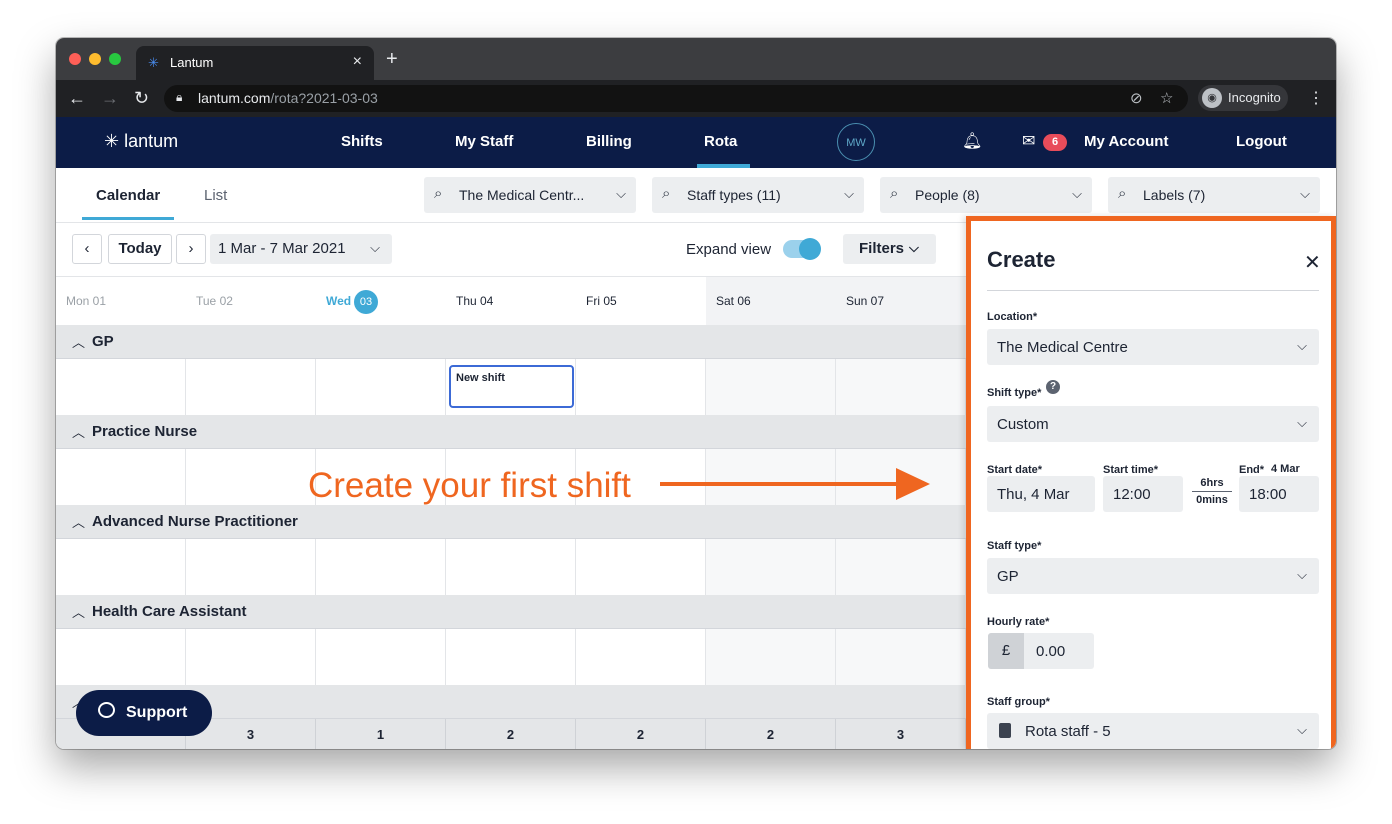 This screenshot has height=824, width=1392. I want to click on total-cell: 3, so click(901, 734).